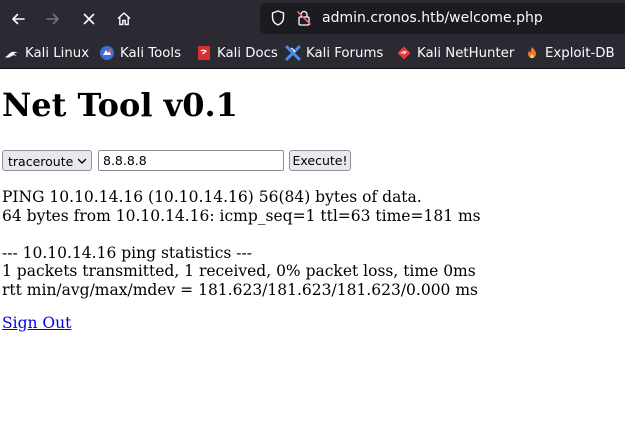 The width and height of the screenshot is (625, 447). I want to click on stop-button, so click(89, 19).